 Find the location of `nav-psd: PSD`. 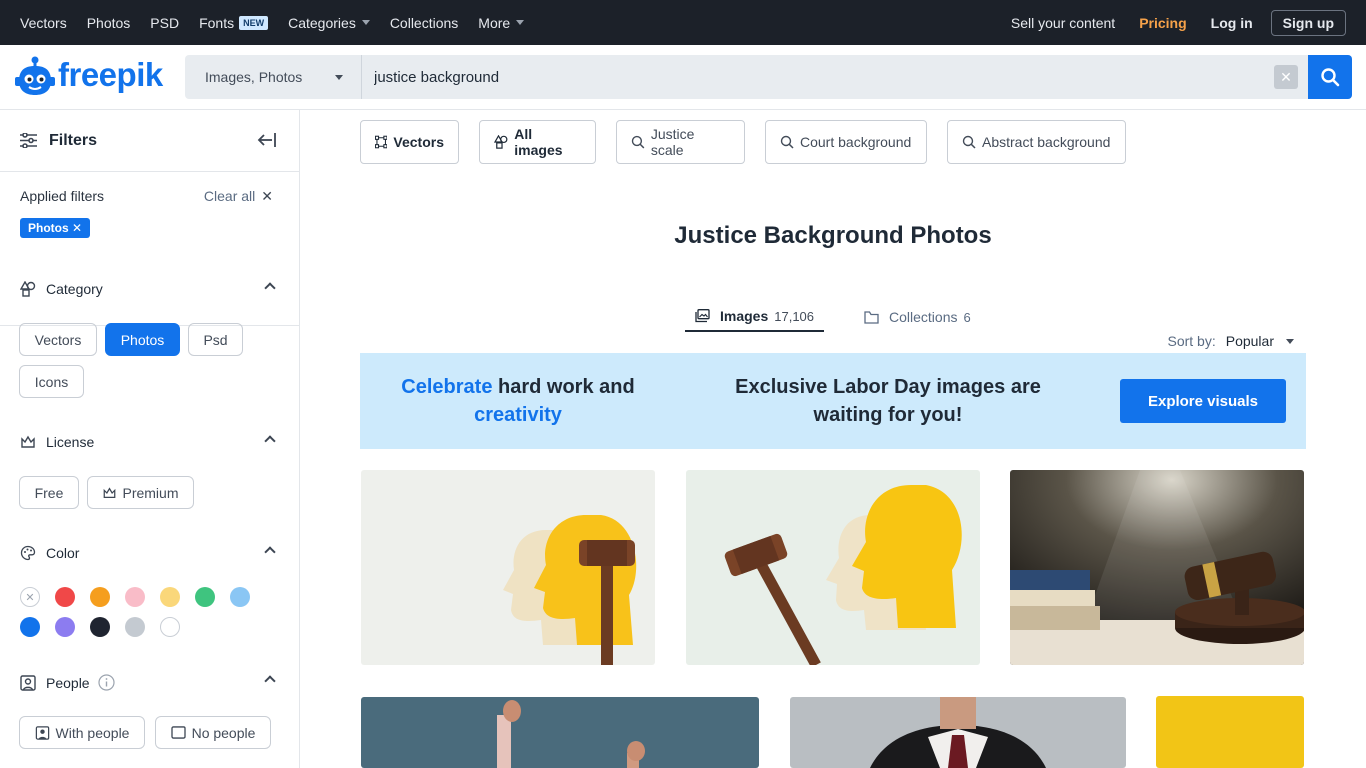

nav-psd: PSD is located at coordinates (164, 23).